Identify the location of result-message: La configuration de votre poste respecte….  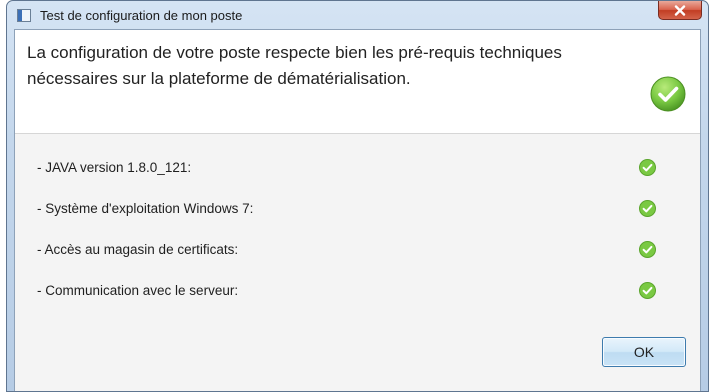
(294, 65).